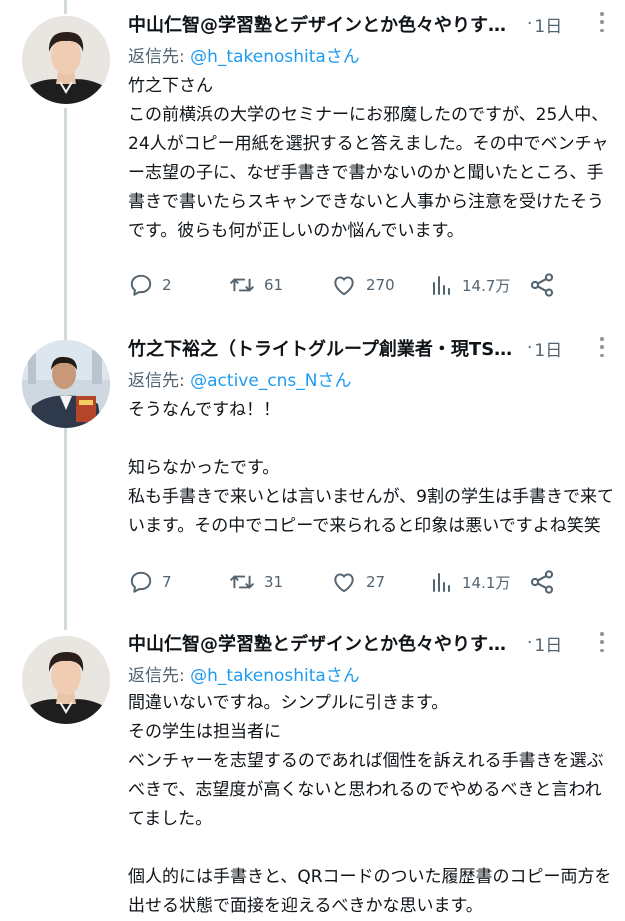 This screenshot has width=625, height=921. What do you see at coordinates (376, 582) in the screenshot?
I see `like-count: 27` at bounding box center [376, 582].